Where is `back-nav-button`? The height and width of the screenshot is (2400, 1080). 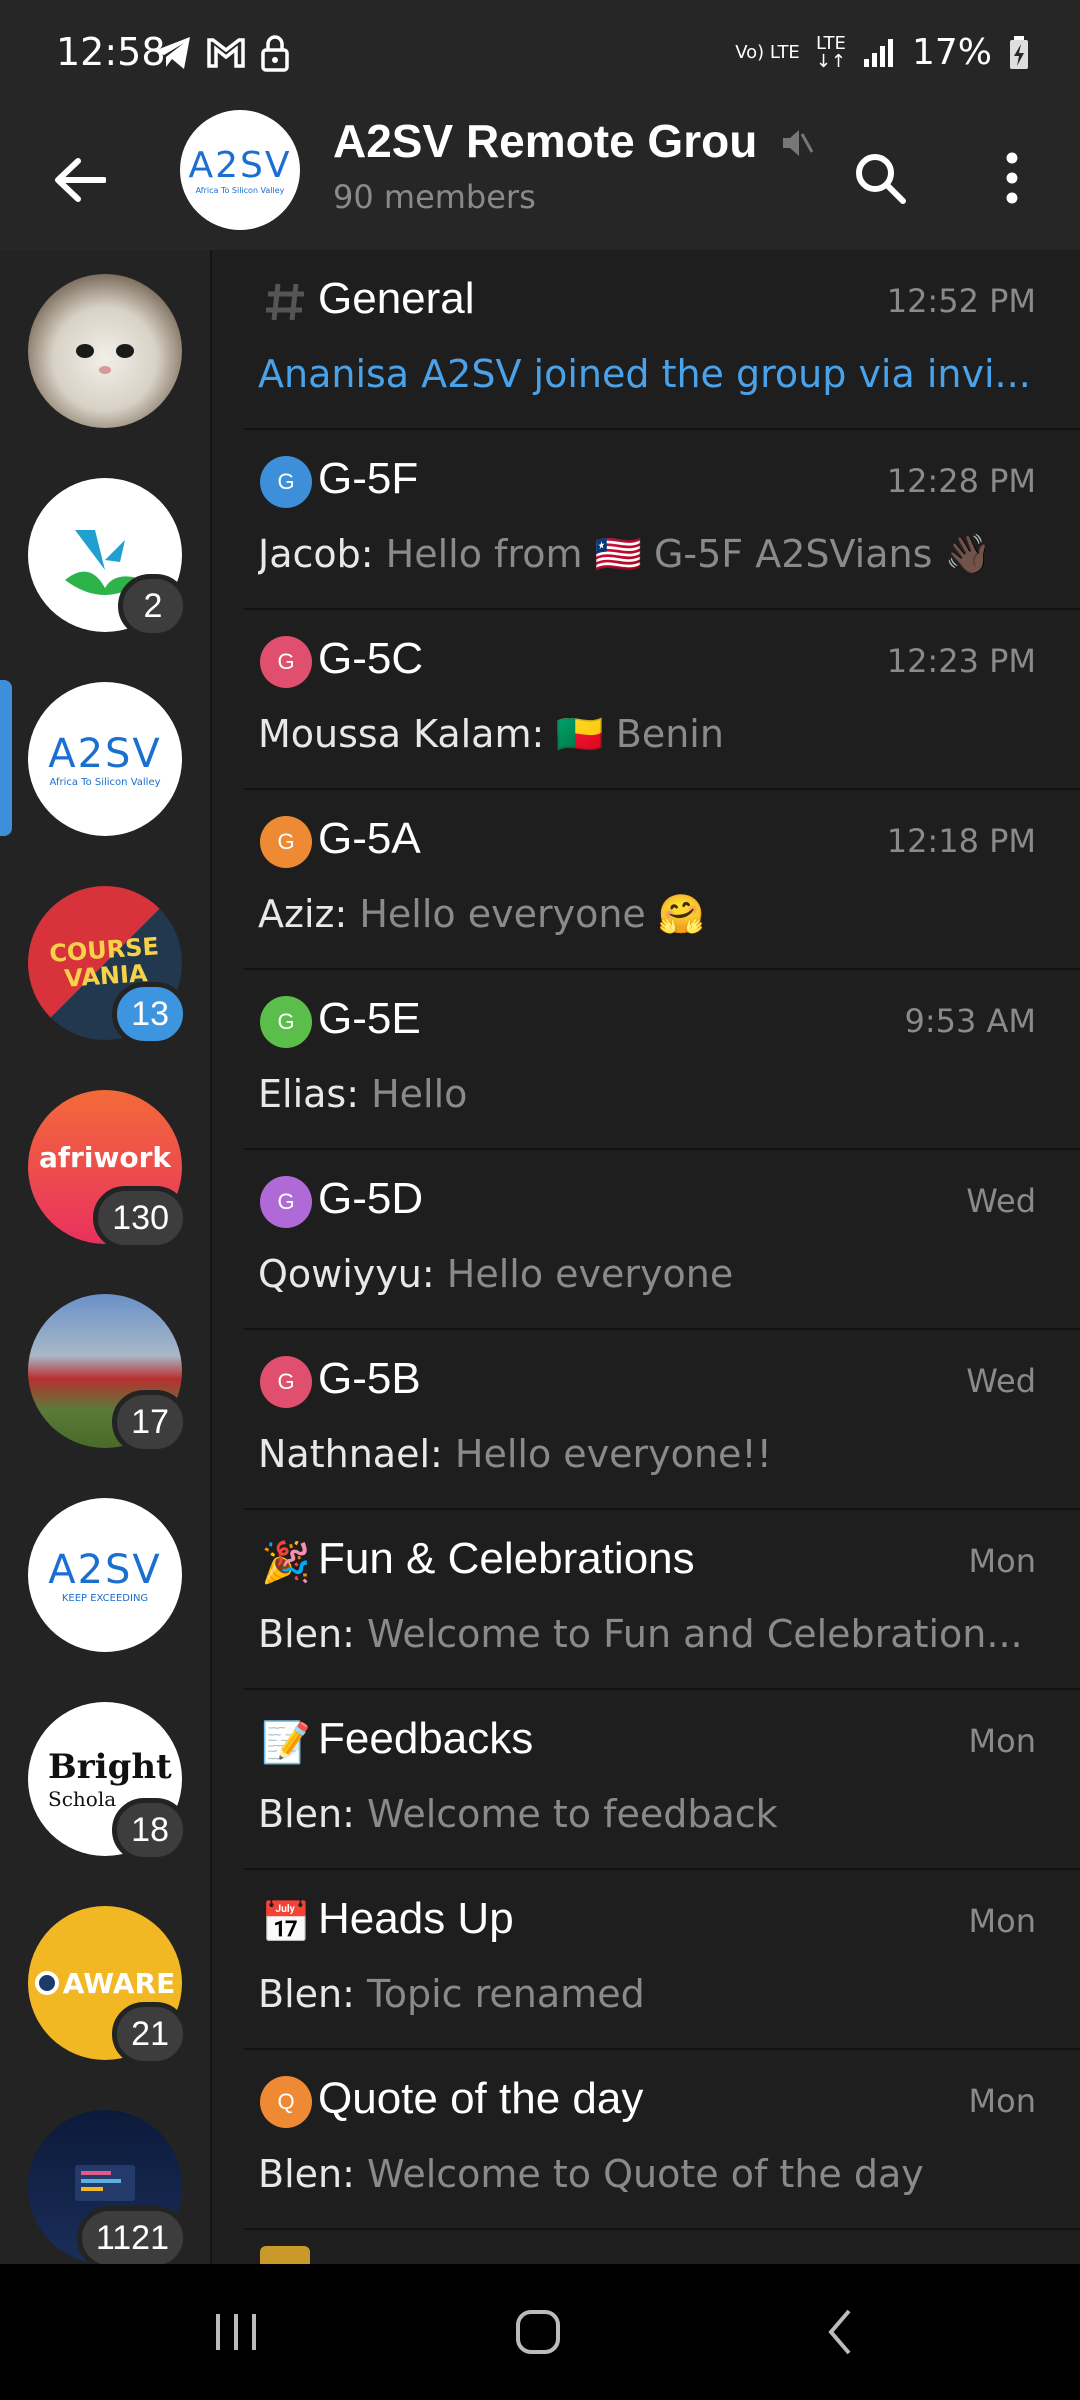
back-nav-button is located at coordinates (840, 2332).